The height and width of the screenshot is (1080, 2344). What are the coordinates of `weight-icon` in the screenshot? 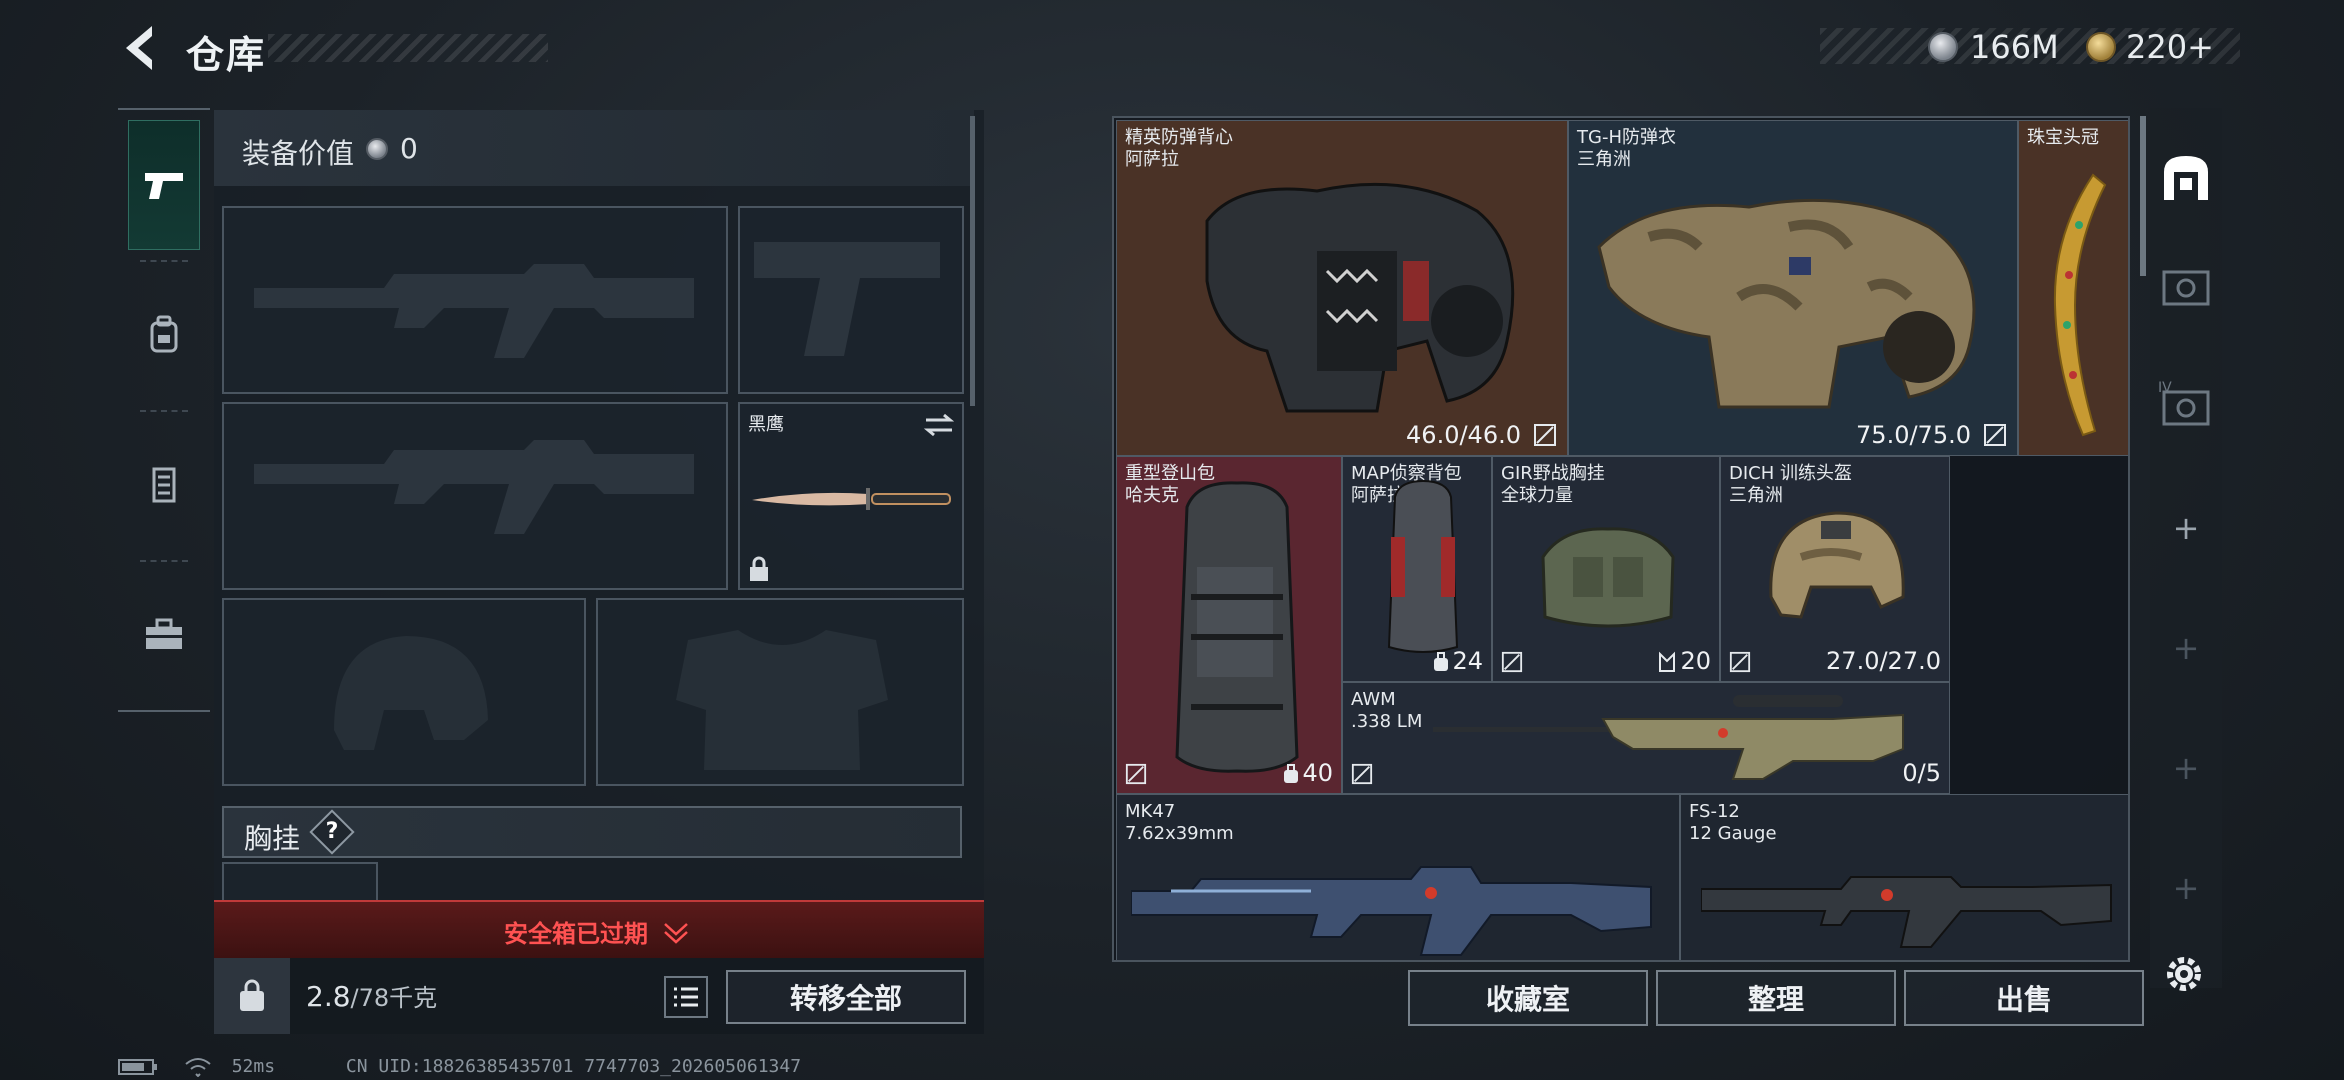 It's located at (252, 995).